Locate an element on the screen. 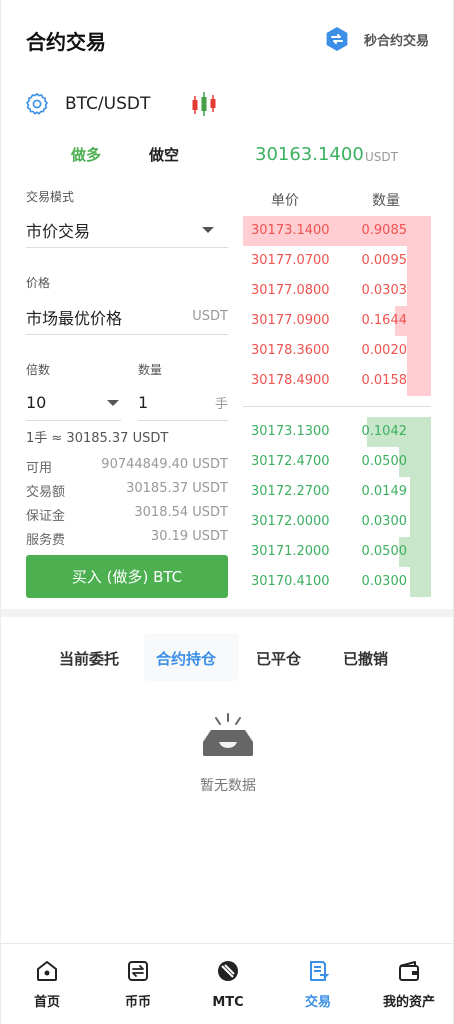  bid-price: 30172.4700 is located at coordinates (290, 461).